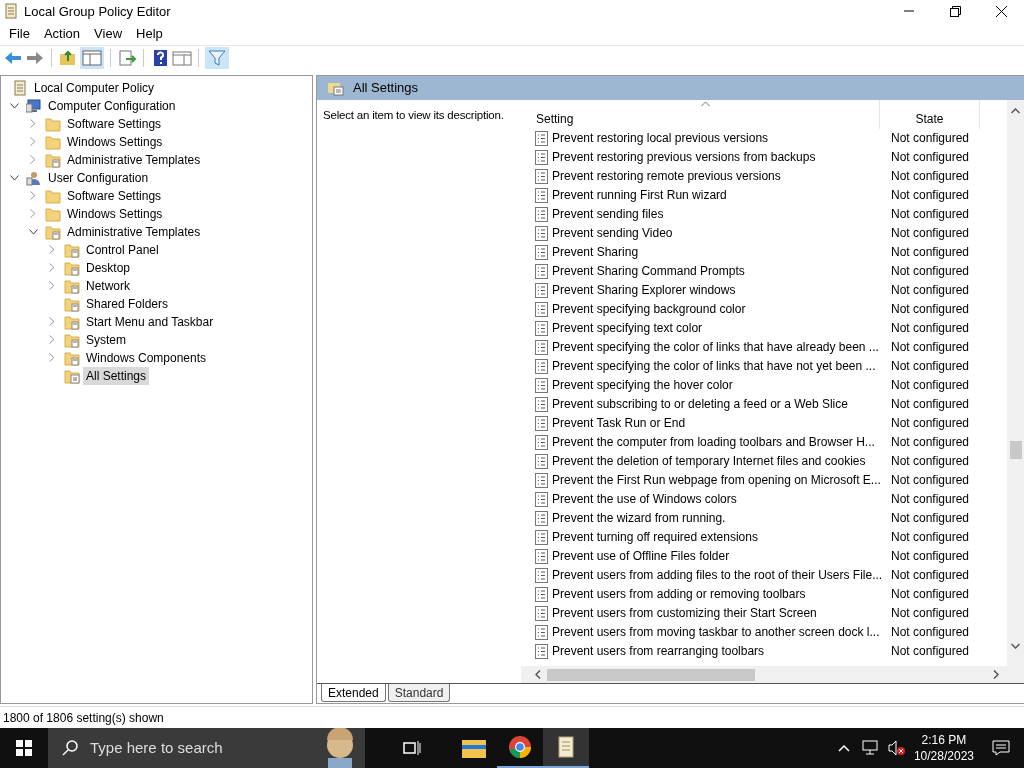  I want to click on table-cell: Prevent subscribing to or deleting a feed or a Web Slice, so click(720, 404).